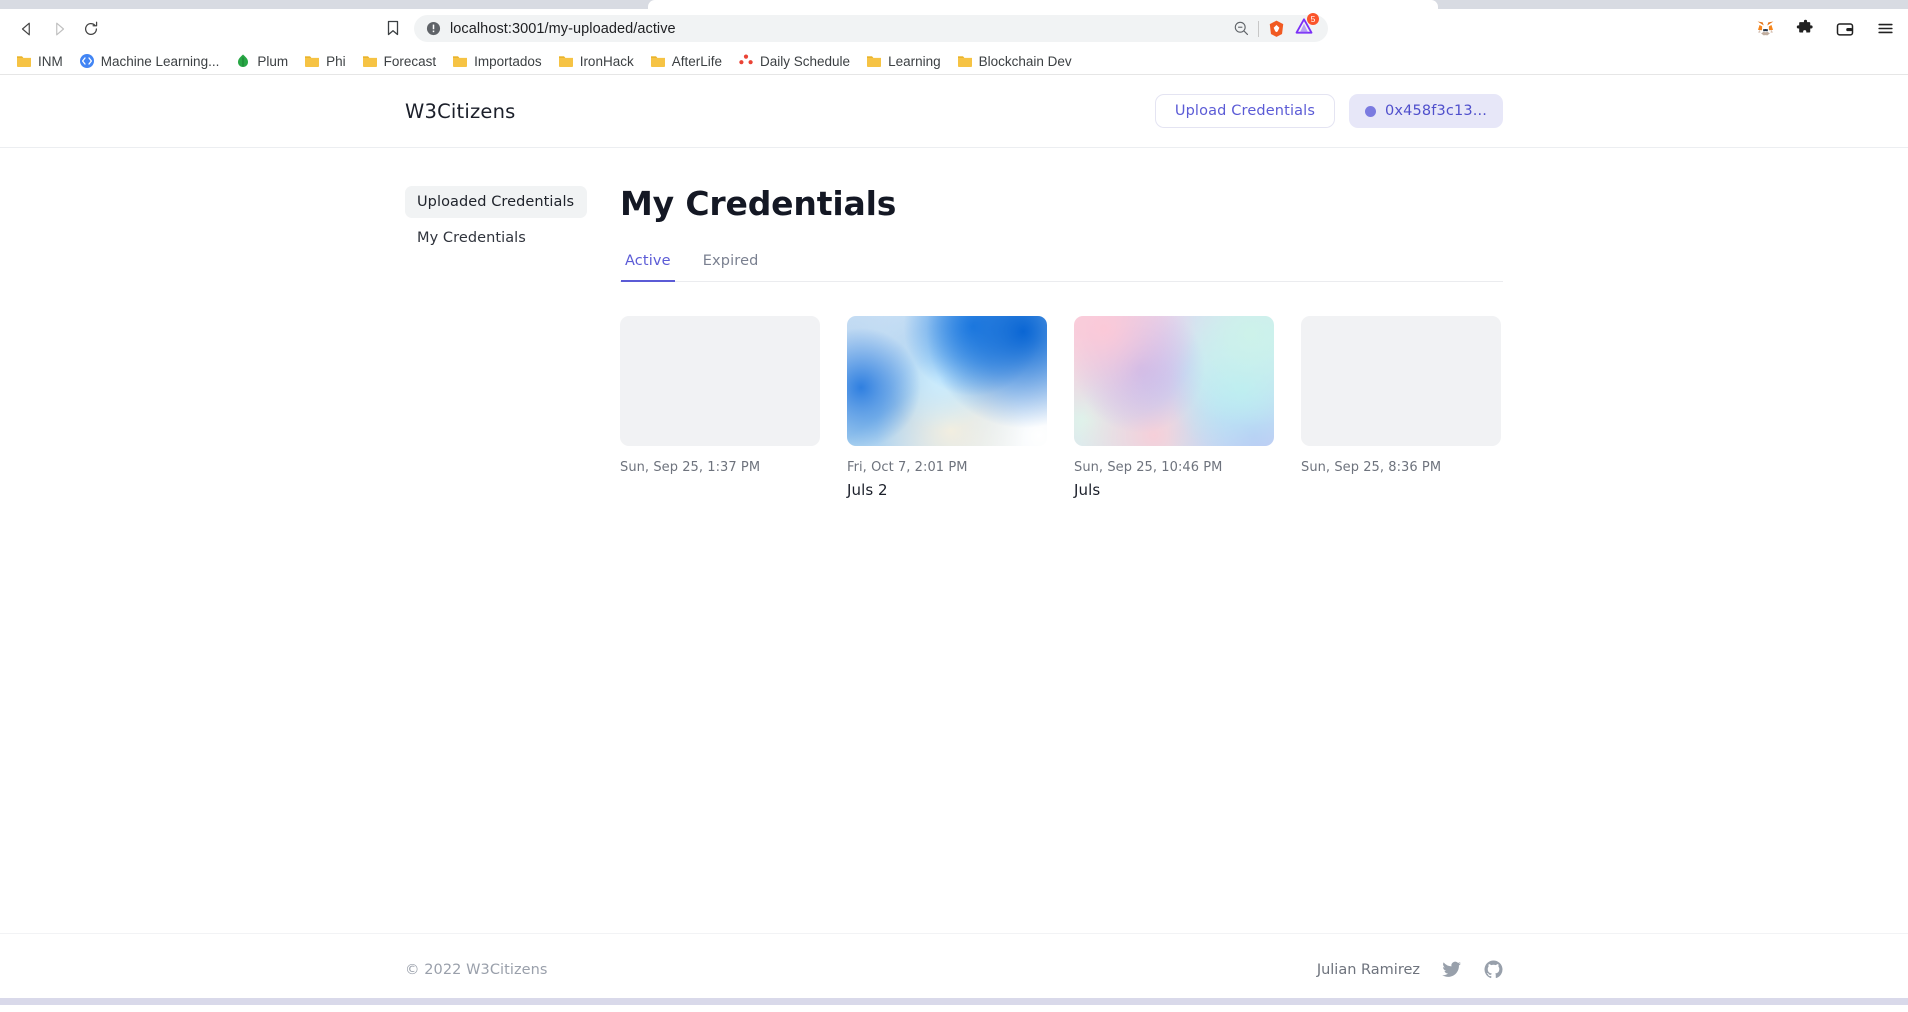 The width and height of the screenshot is (1908, 1012). What do you see at coordinates (1025, 61) in the screenshot?
I see `bookmark-label: Blockchain Dev` at bounding box center [1025, 61].